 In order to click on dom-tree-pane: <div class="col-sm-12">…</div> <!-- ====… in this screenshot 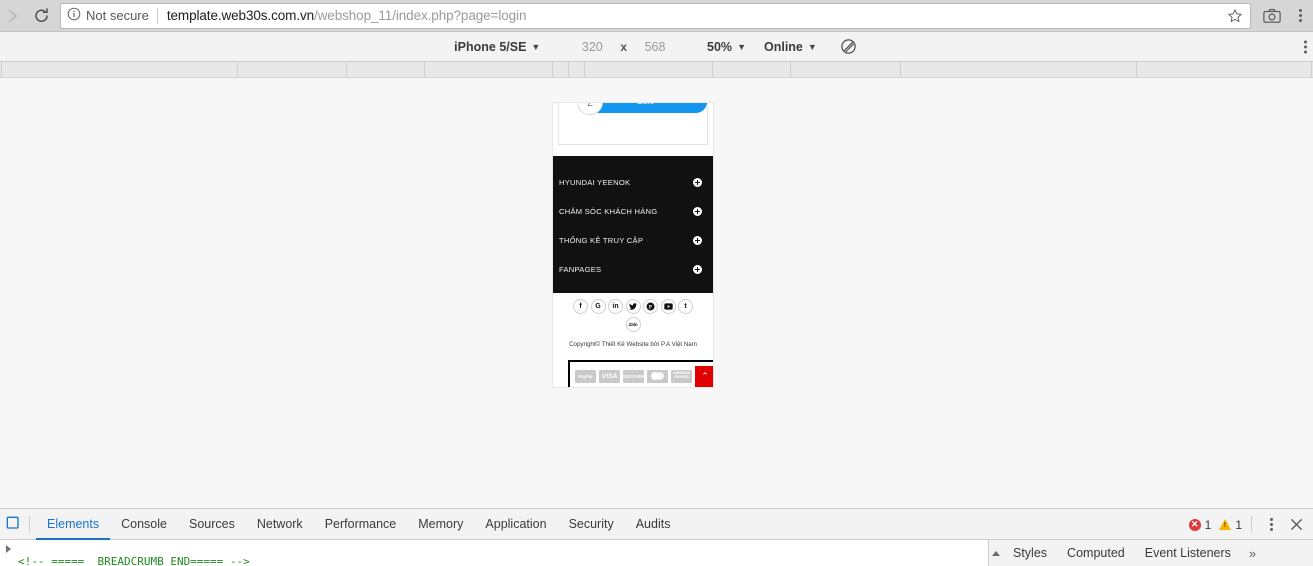, I will do `click(489, 553)`.